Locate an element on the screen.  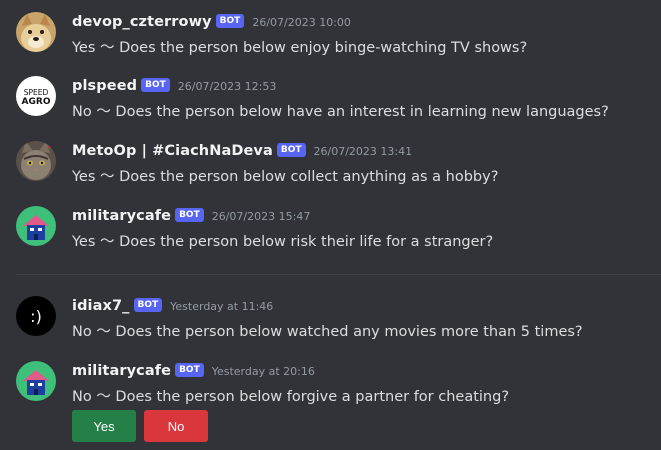
smiley-avatar: :) is located at coordinates (36, 316).